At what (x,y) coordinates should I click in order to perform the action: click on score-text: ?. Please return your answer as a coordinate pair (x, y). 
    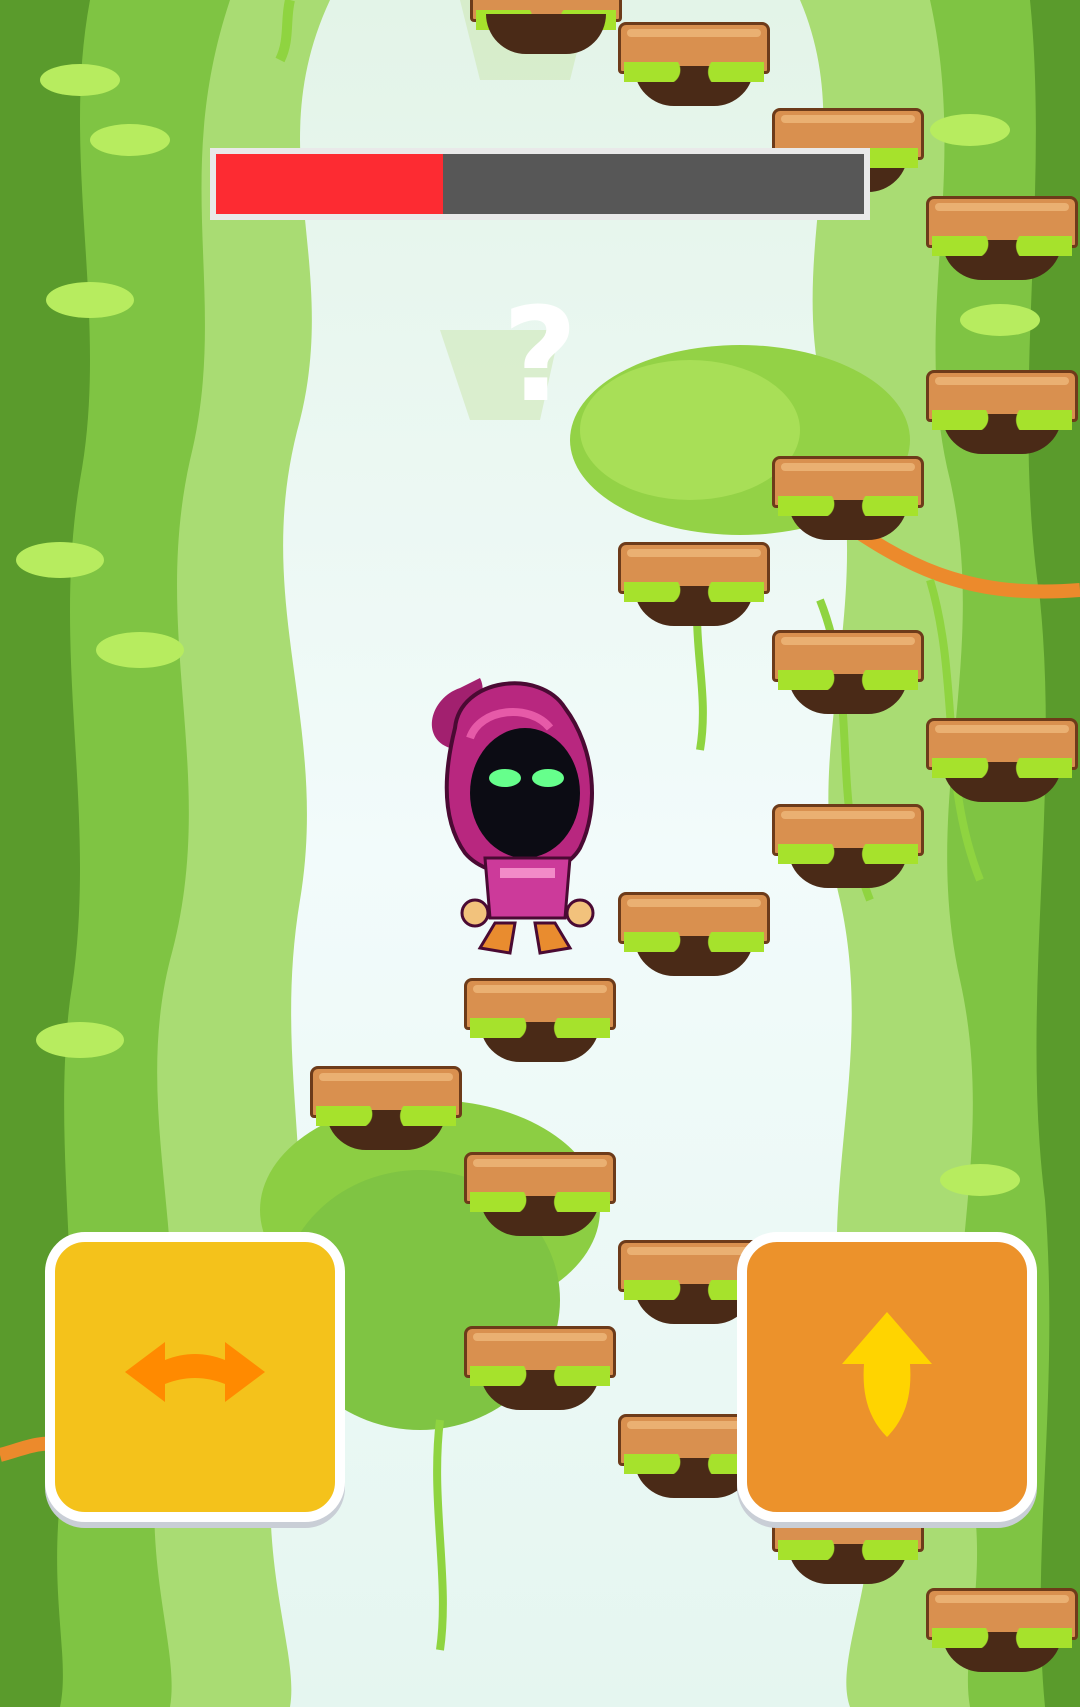
    Looking at the image, I should click on (540, 355).